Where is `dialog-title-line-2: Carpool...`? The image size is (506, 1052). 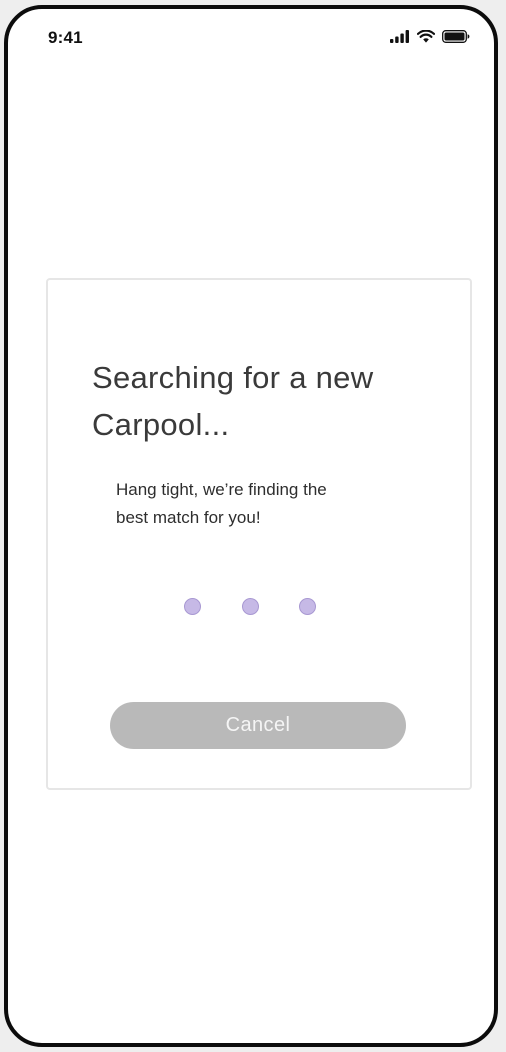 dialog-title-line-2: Carpool... is located at coordinates (161, 424).